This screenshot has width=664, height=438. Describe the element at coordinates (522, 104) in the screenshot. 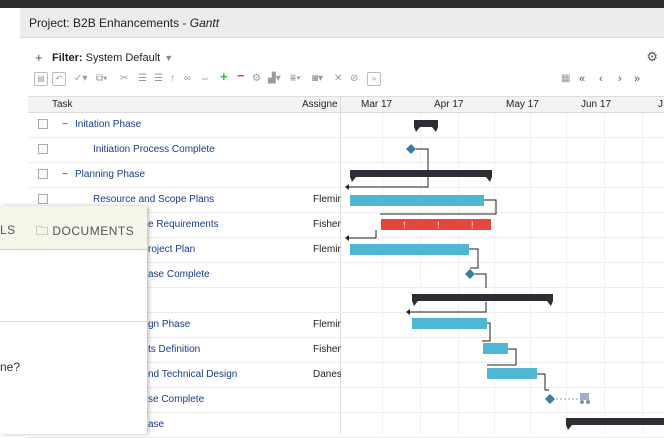

I see `month-label: May 17` at that location.